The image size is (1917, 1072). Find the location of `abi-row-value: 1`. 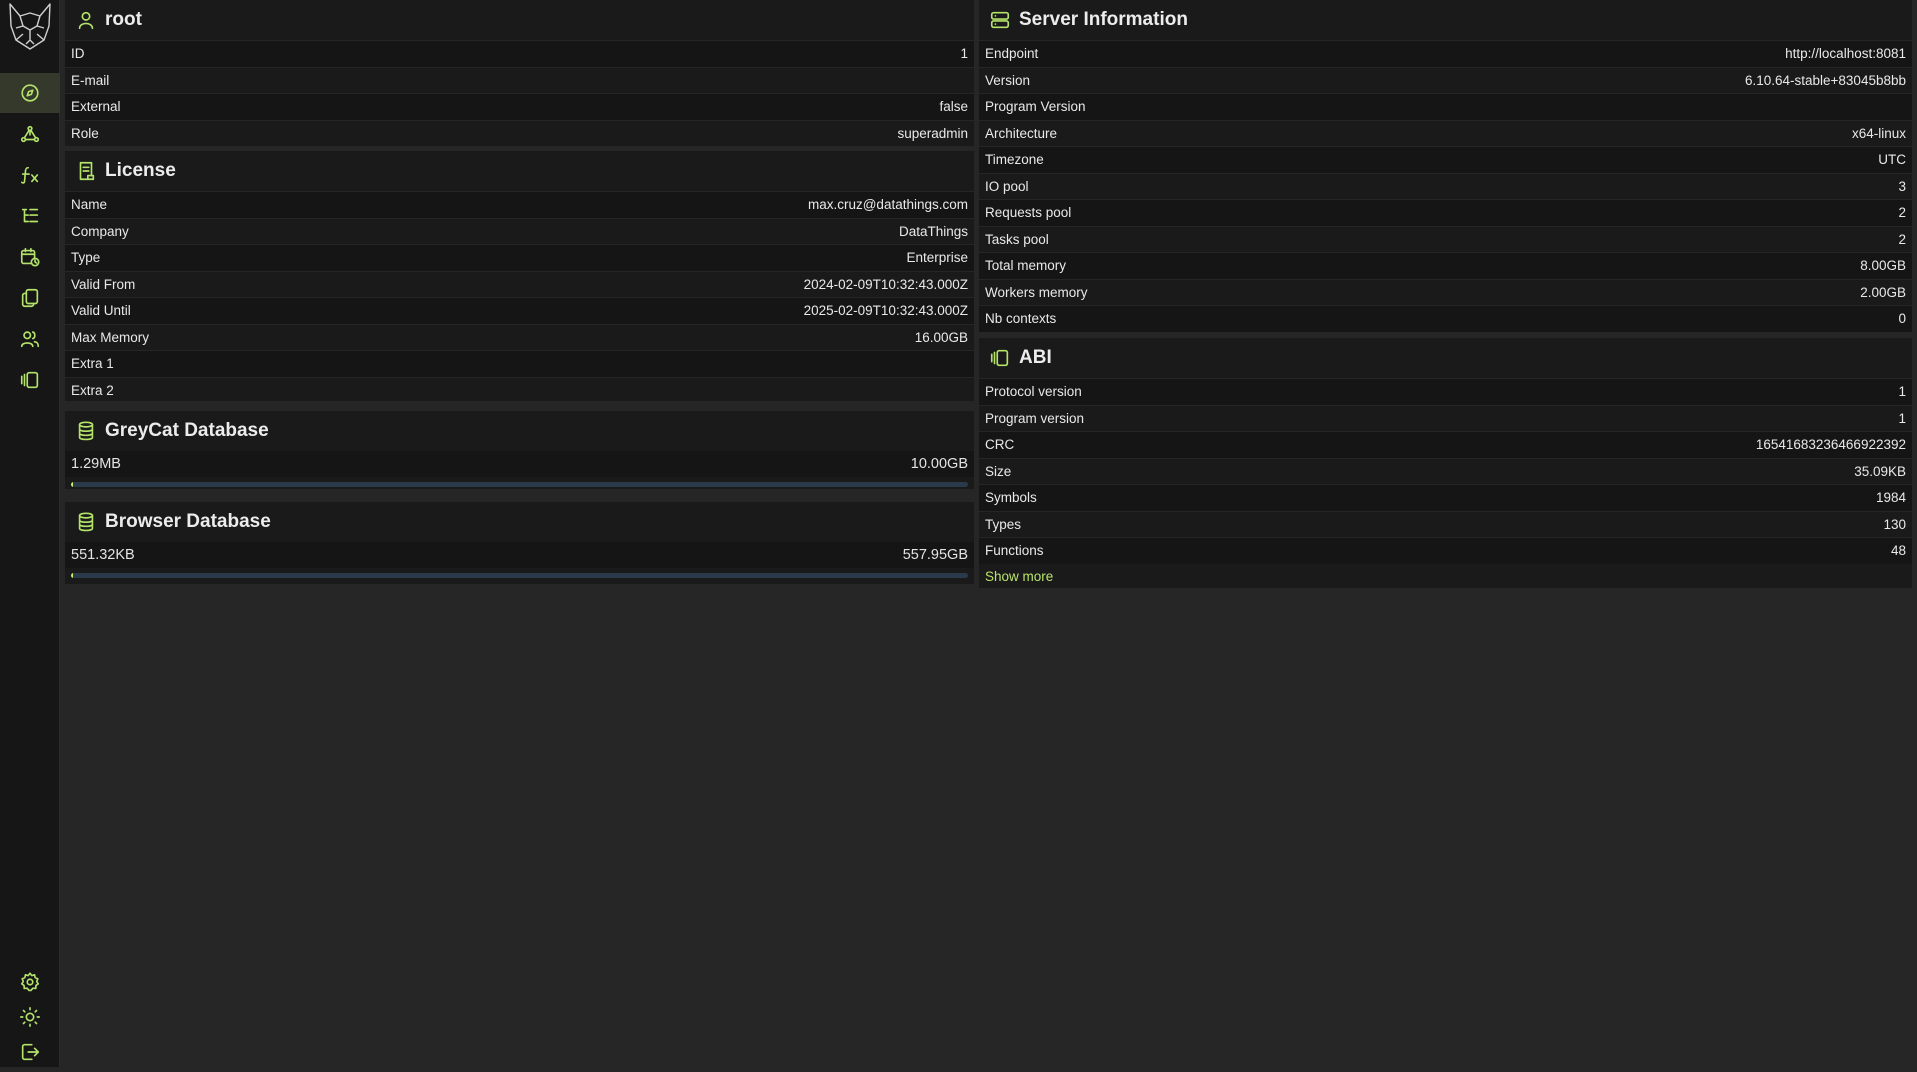

abi-row-value: 1 is located at coordinates (1902, 391).